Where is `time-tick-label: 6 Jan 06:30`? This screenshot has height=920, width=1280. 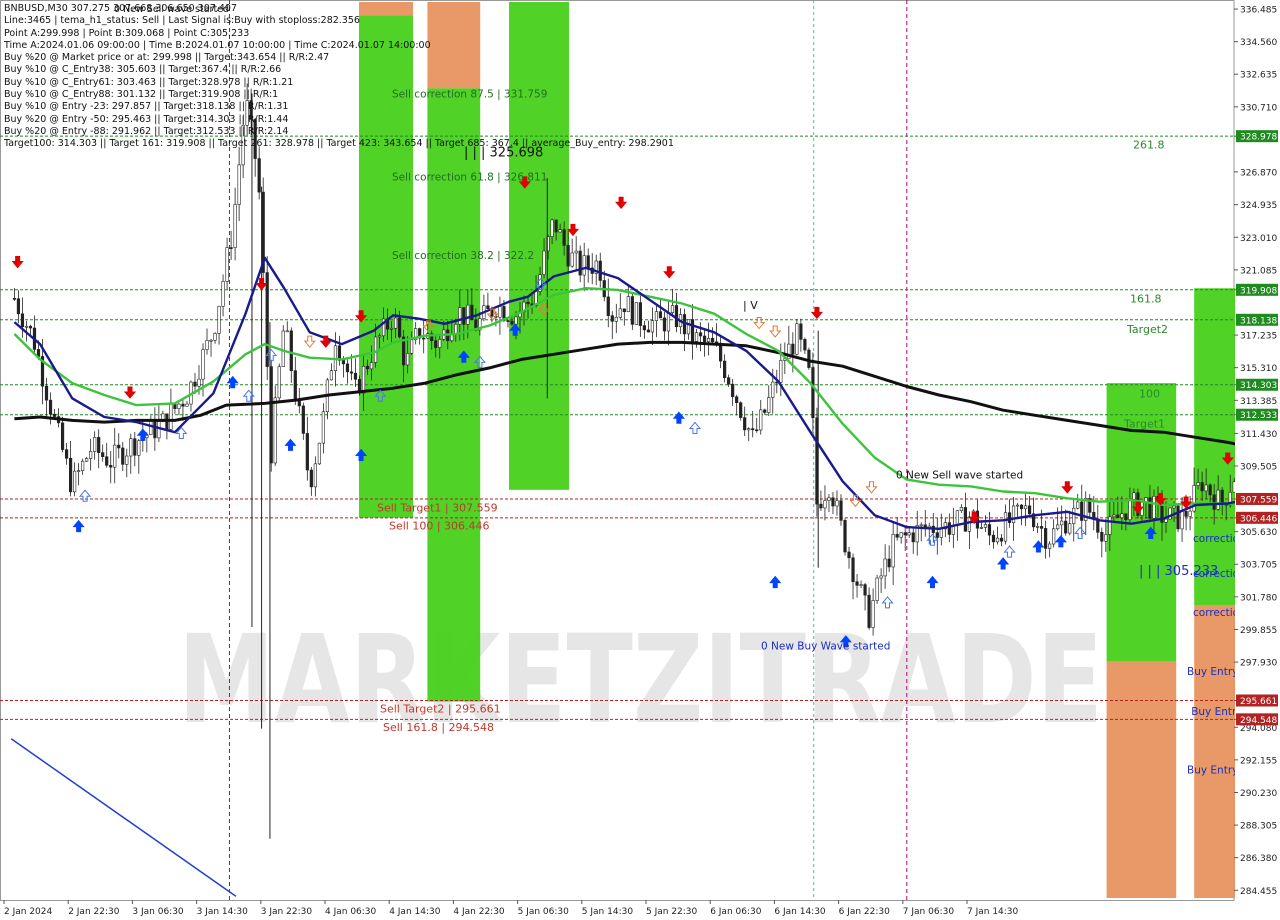 time-tick-label: 6 Jan 06:30 is located at coordinates (736, 912).